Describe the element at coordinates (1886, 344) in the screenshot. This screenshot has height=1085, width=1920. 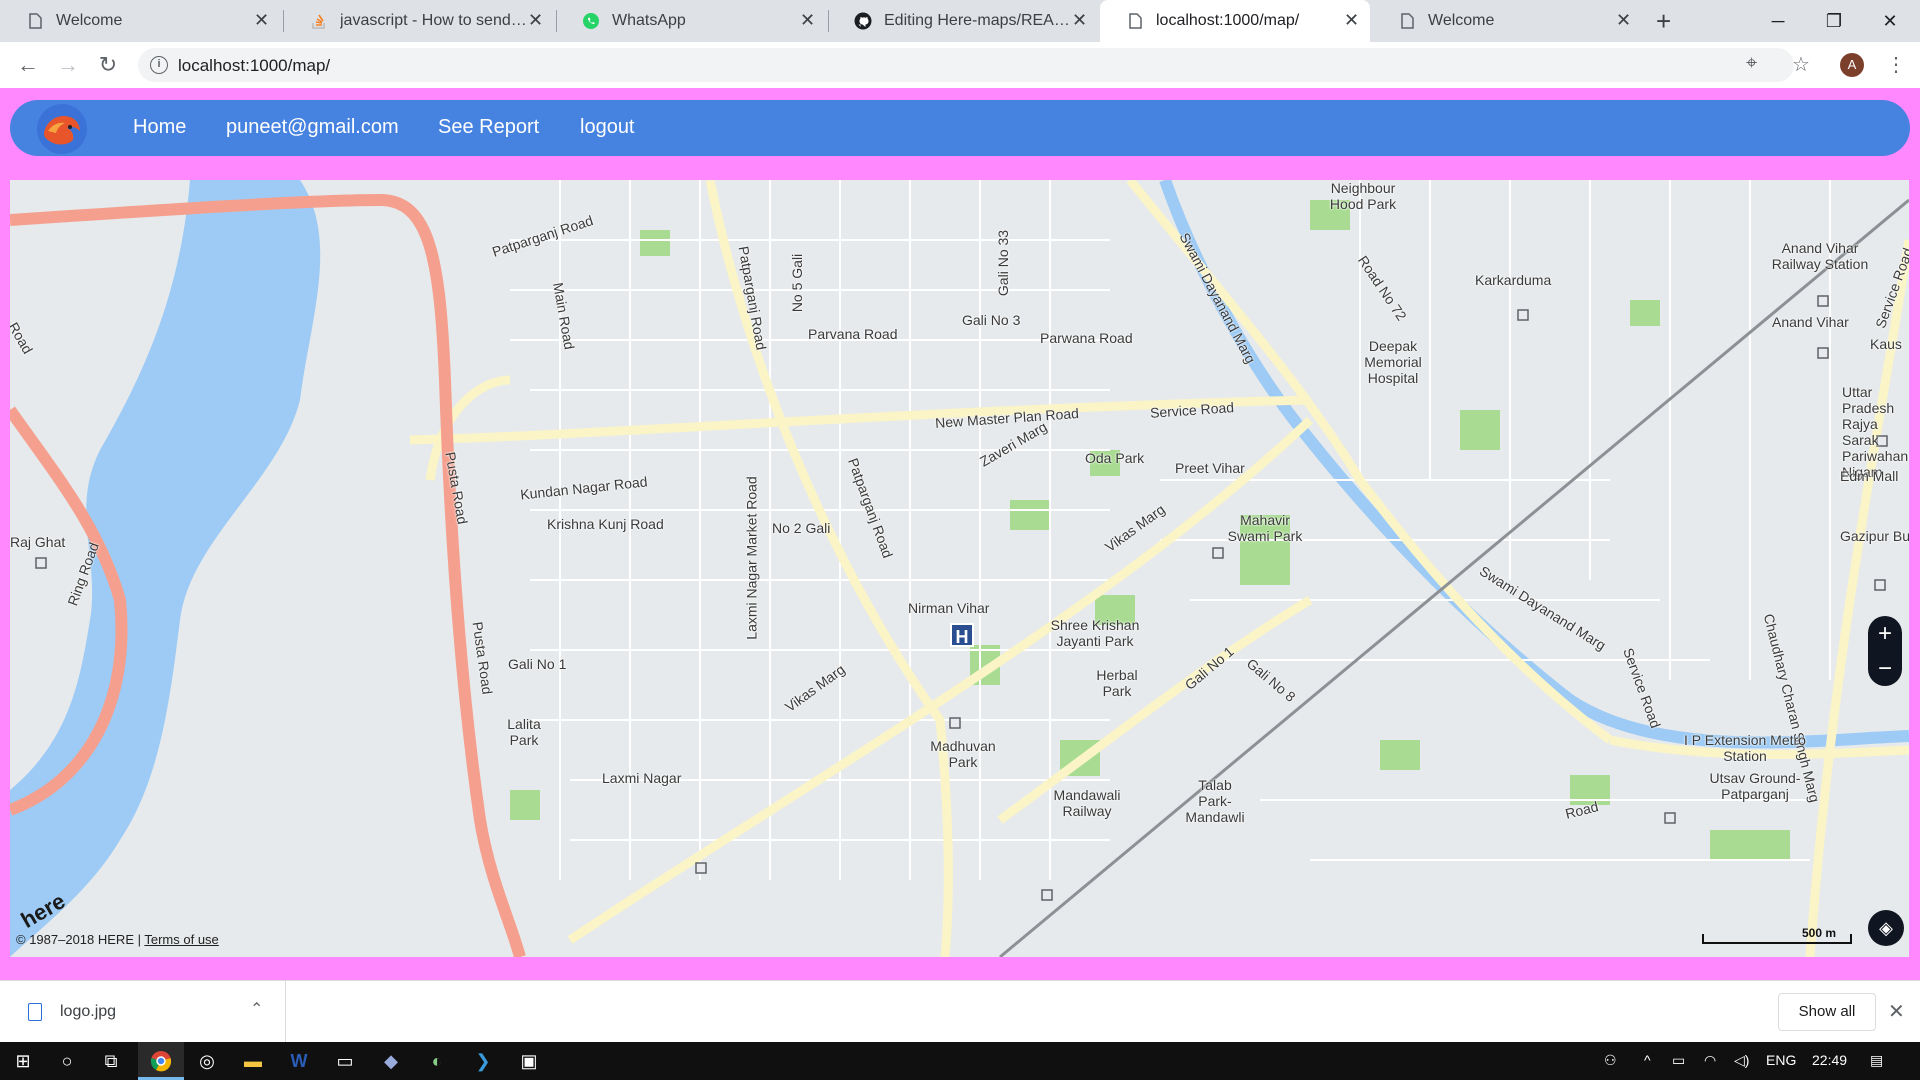
I see `map-label: Kaus` at that location.